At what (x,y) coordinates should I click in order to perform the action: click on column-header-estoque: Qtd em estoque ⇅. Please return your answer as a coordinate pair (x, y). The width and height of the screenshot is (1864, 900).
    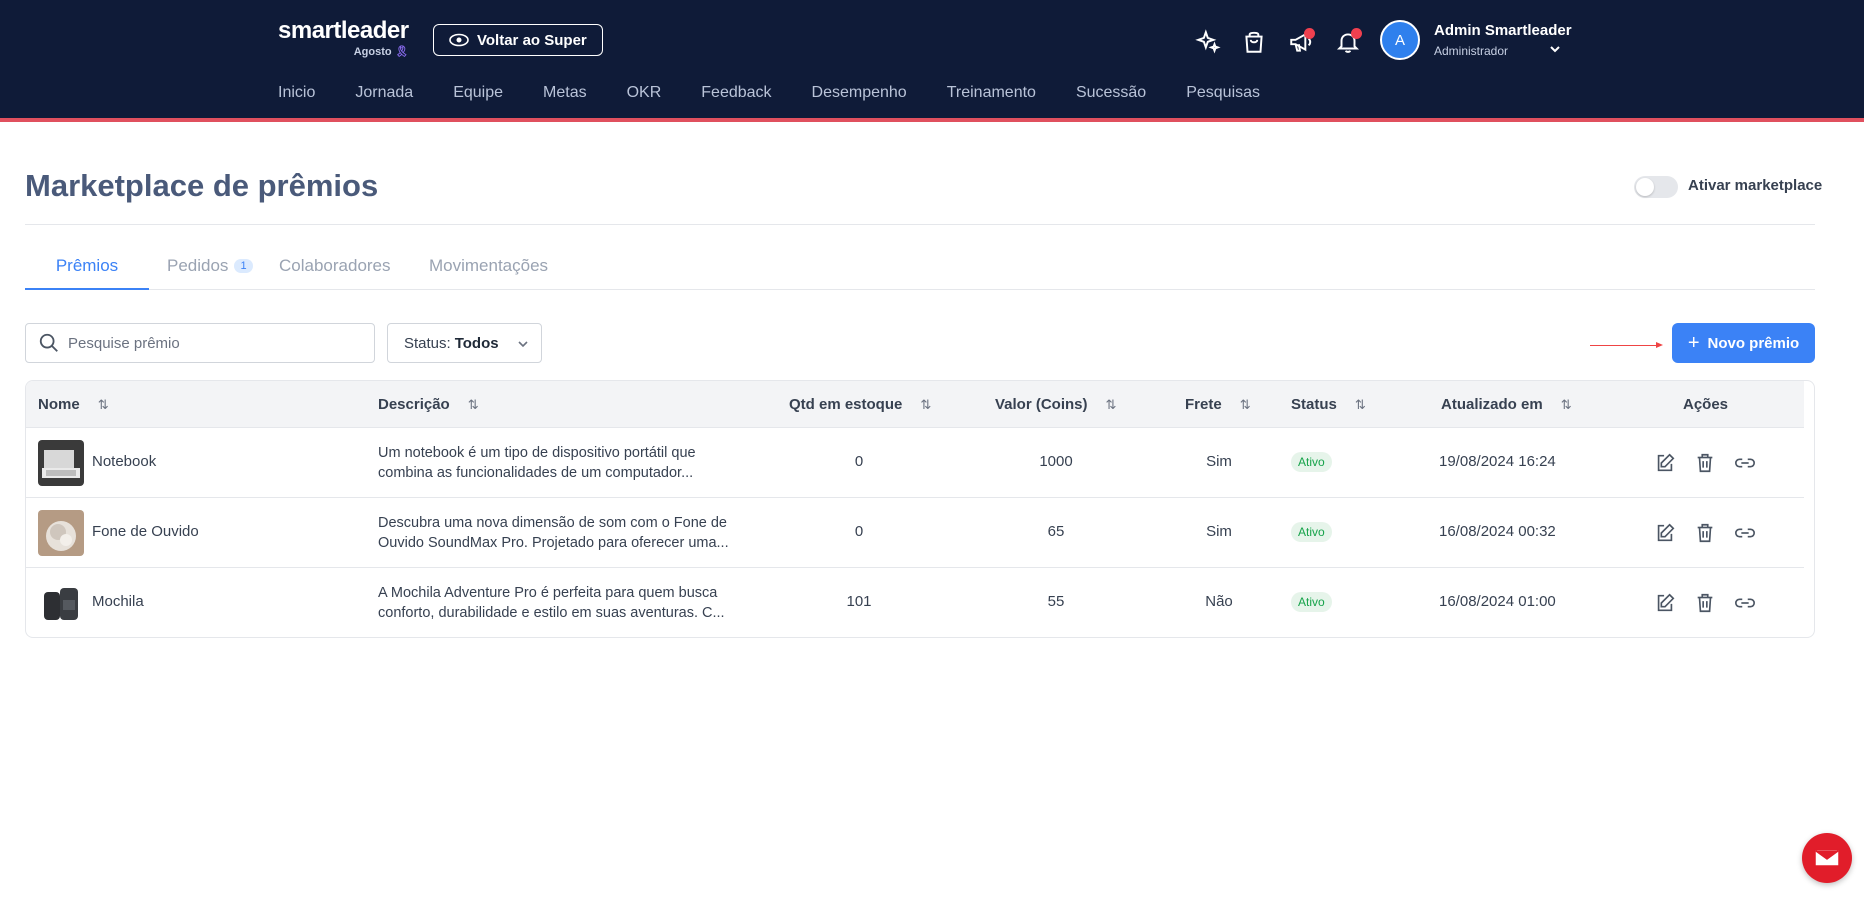
    Looking at the image, I should click on (860, 404).